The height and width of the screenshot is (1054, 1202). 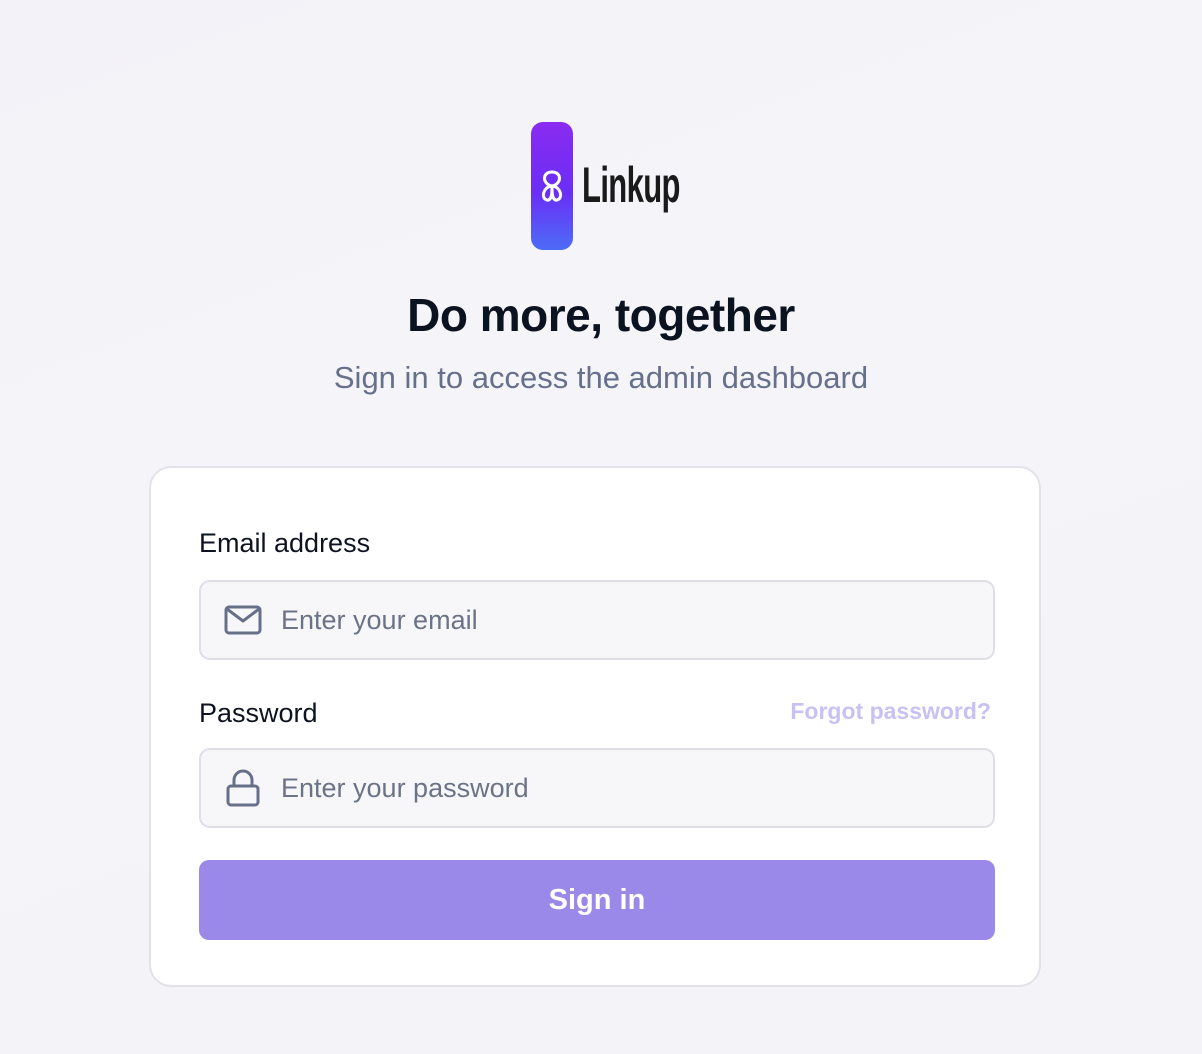 What do you see at coordinates (258, 713) in the screenshot?
I see `password-label: Password` at bounding box center [258, 713].